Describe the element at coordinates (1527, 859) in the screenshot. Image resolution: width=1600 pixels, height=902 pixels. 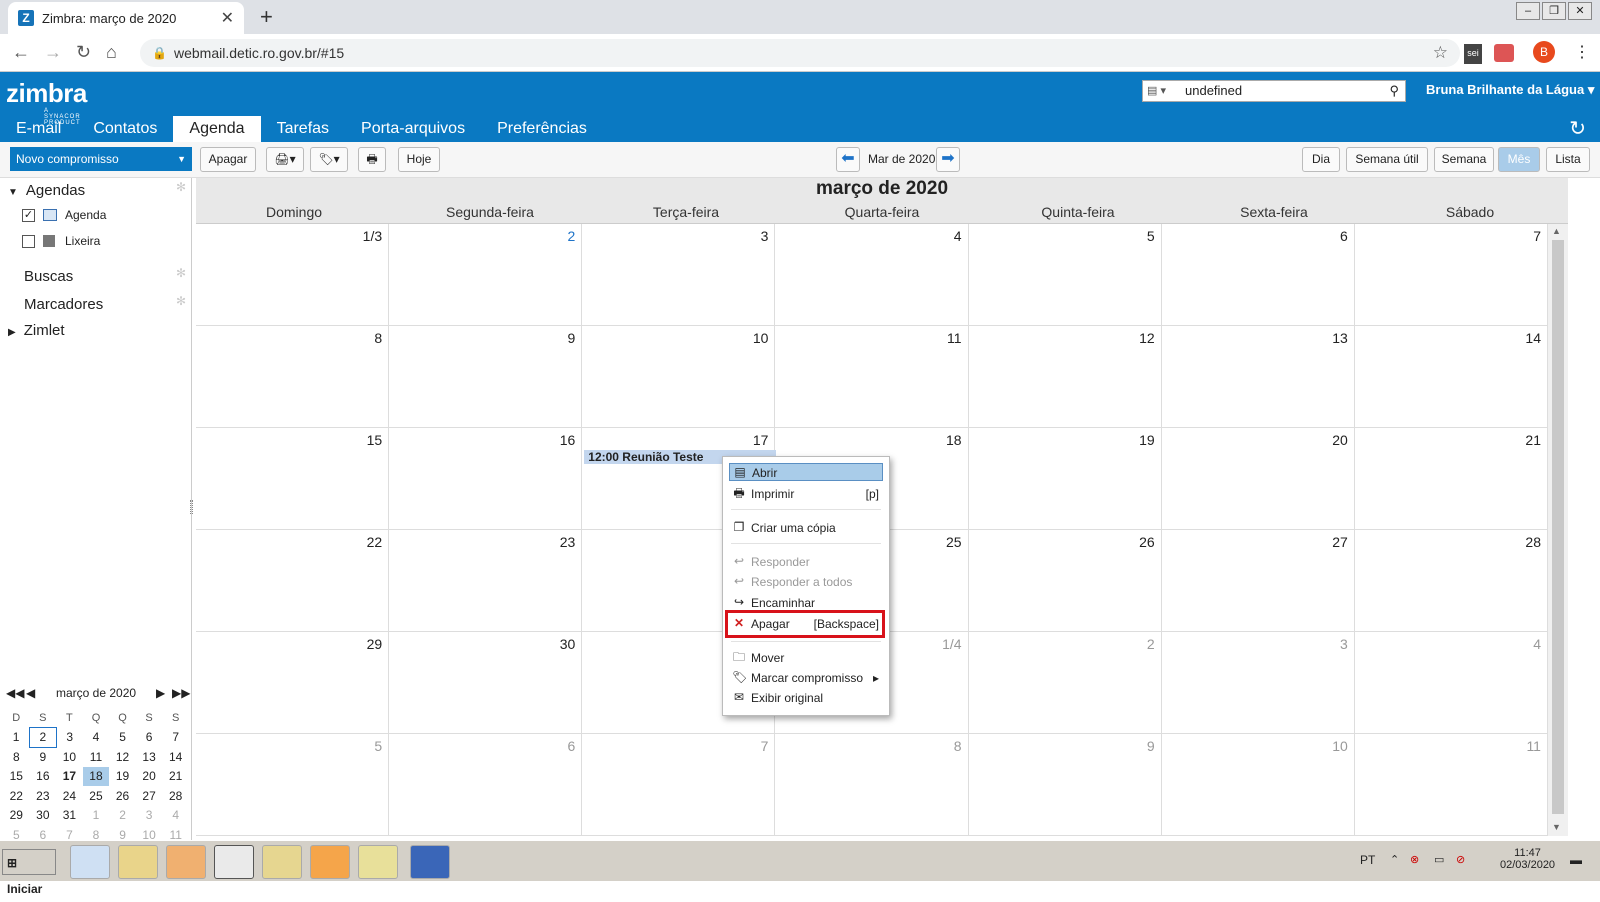
I see `clock: 11:47 02/03/2020` at that location.